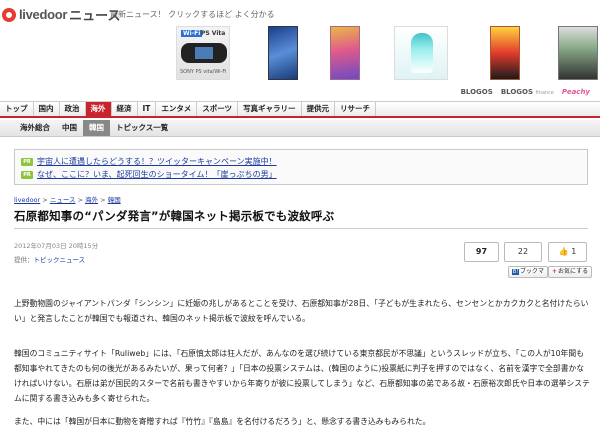 This screenshot has width=600, height=436. Describe the element at coordinates (125, 109) in the screenshot. I see `nav-item-economy: 経済` at that location.